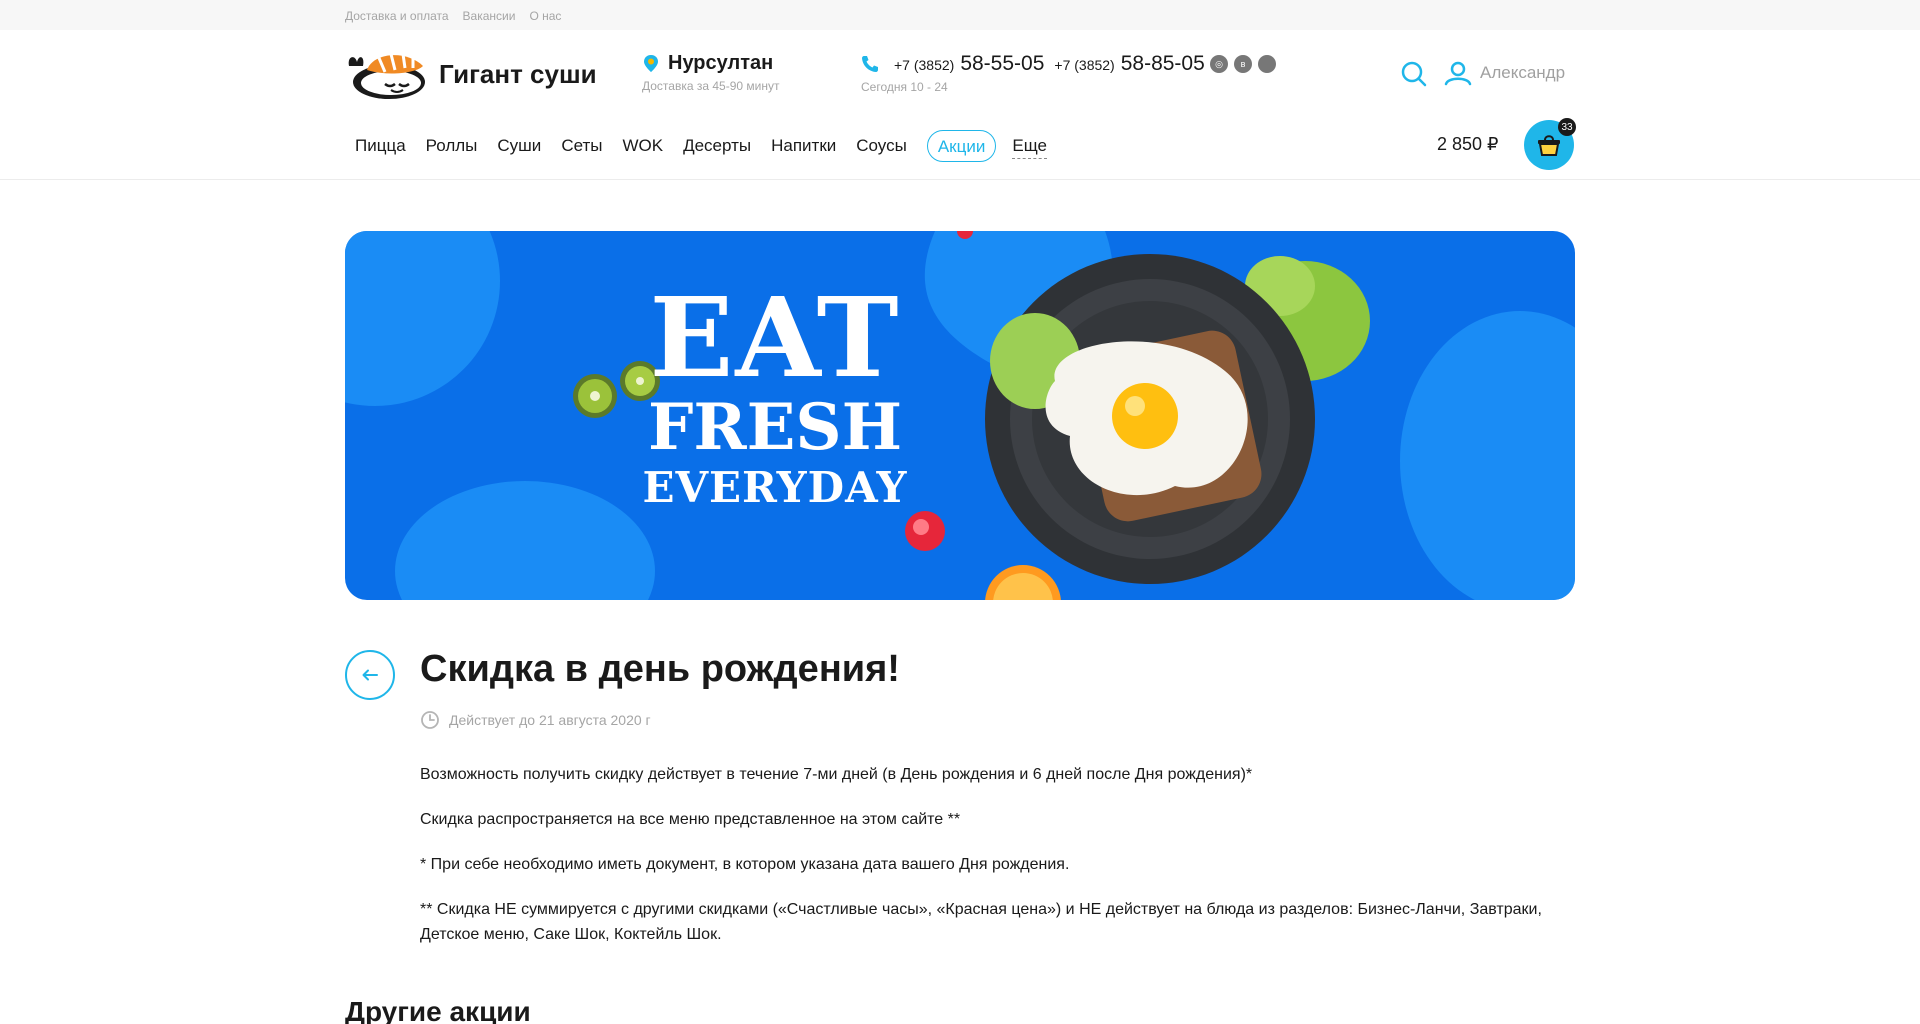 This screenshot has height=1024, width=1920. I want to click on search-icon, so click(1414, 74).